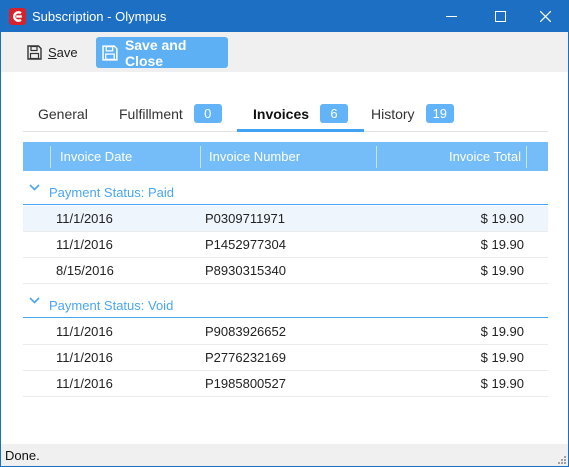 The height and width of the screenshot is (467, 569). What do you see at coordinates (245, 270) in the screenshot?
I see `invoice-number-cell: P8930315340` at bounding box center [245, 270].